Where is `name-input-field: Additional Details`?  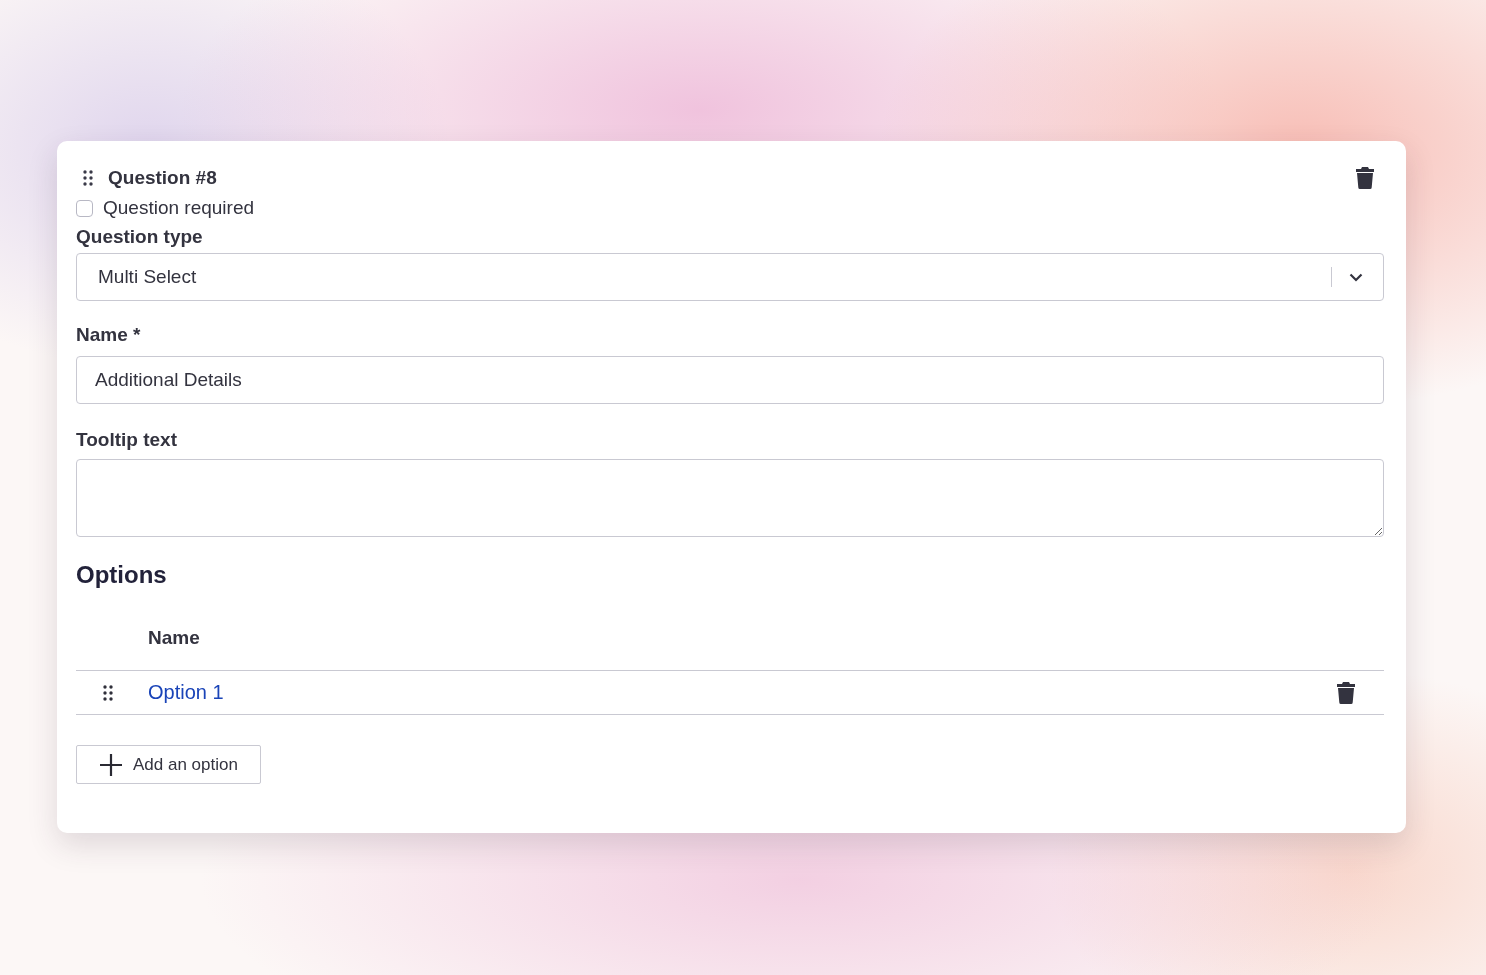
name-input-field: Additional Details is located at coordinates (730, 380).